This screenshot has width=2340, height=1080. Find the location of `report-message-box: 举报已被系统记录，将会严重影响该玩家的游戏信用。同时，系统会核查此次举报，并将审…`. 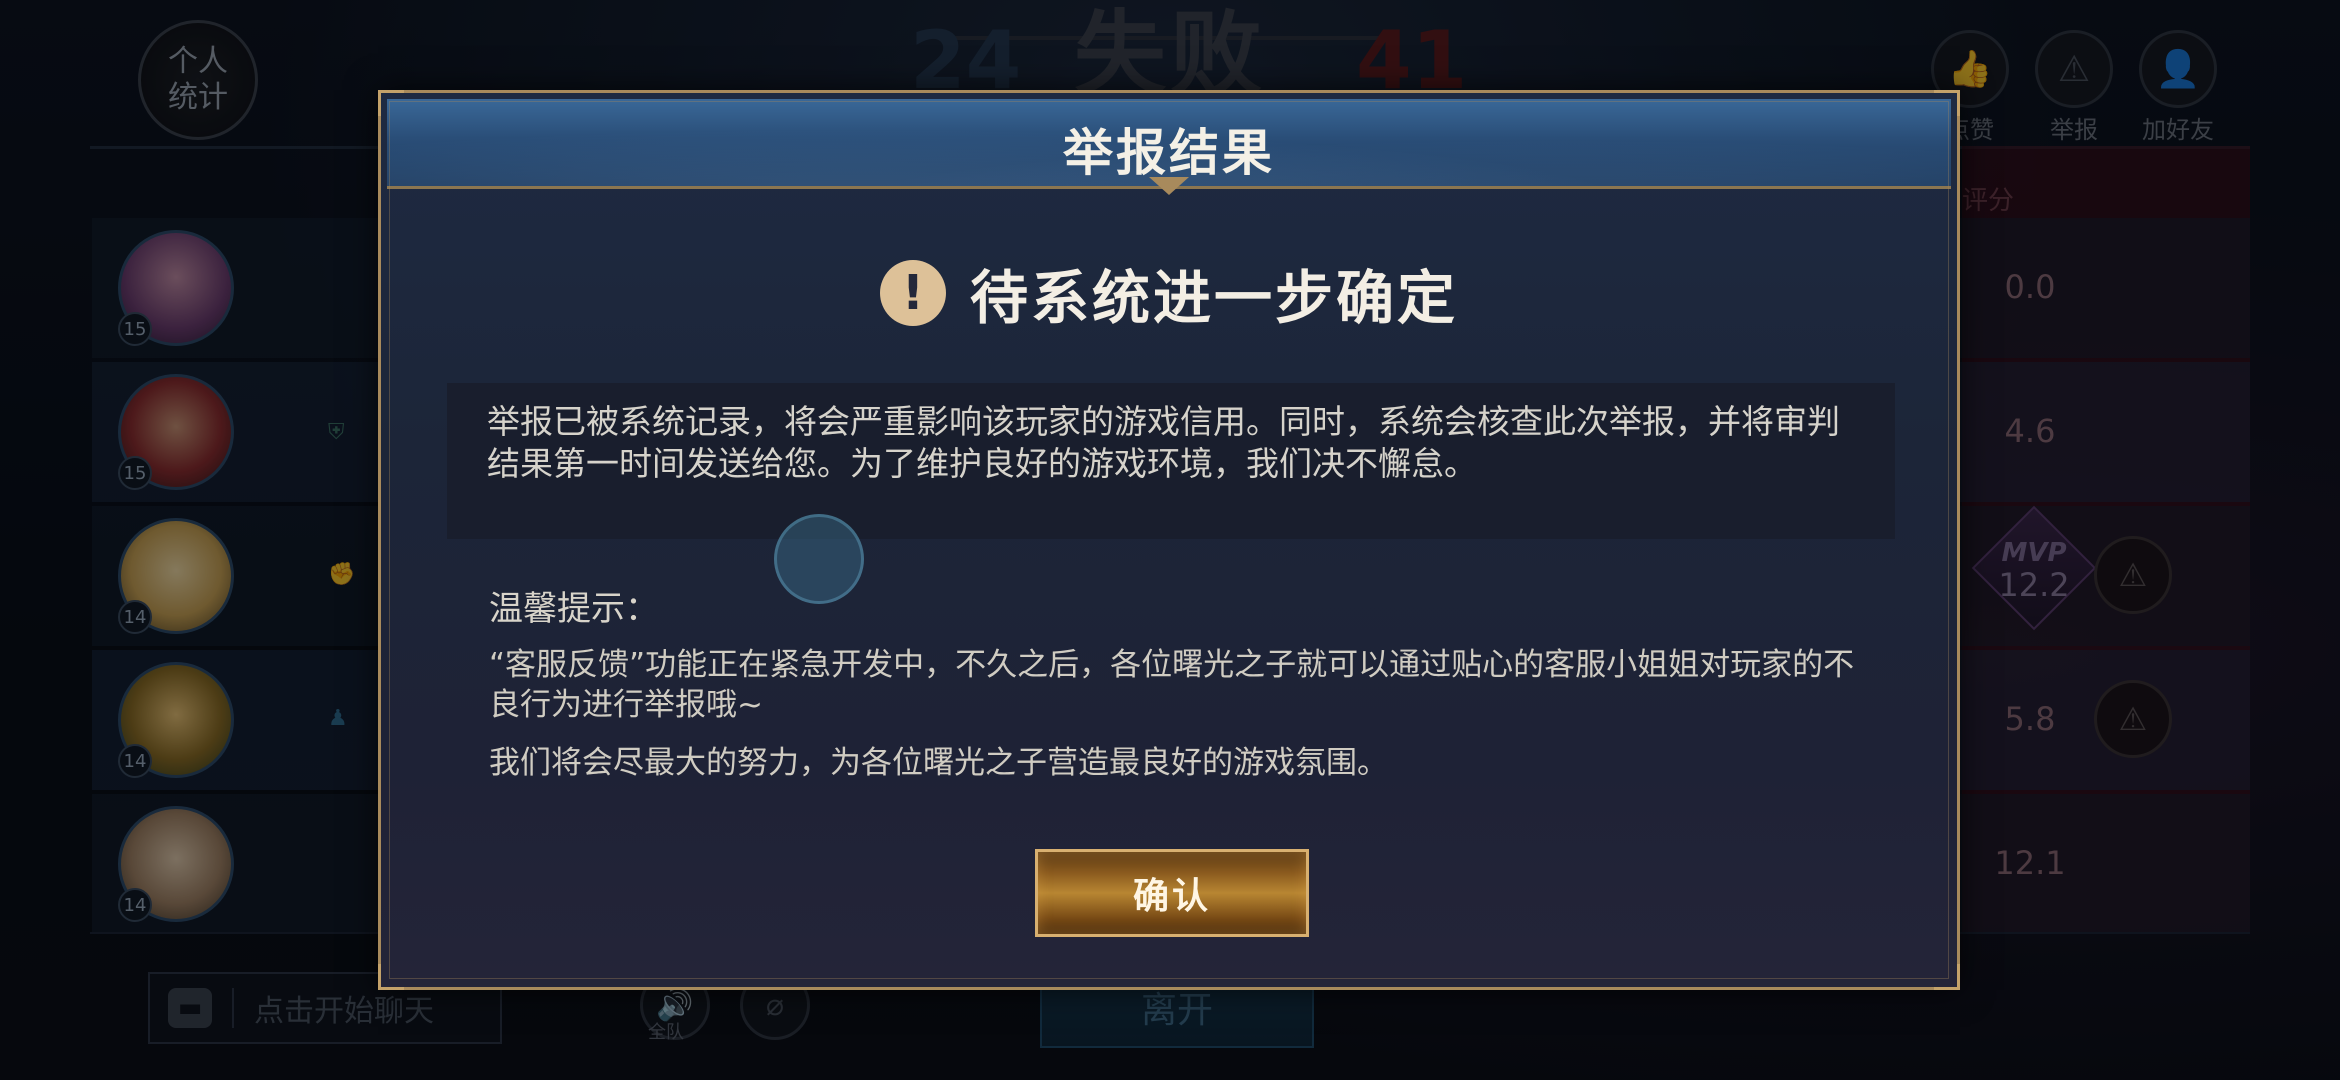

report-message-box: 举报已被系统记录，将会严重影响该玩家的游戏信用。同时，系统会核查此次举报，并将审… is located at coordinates (1171, 461).